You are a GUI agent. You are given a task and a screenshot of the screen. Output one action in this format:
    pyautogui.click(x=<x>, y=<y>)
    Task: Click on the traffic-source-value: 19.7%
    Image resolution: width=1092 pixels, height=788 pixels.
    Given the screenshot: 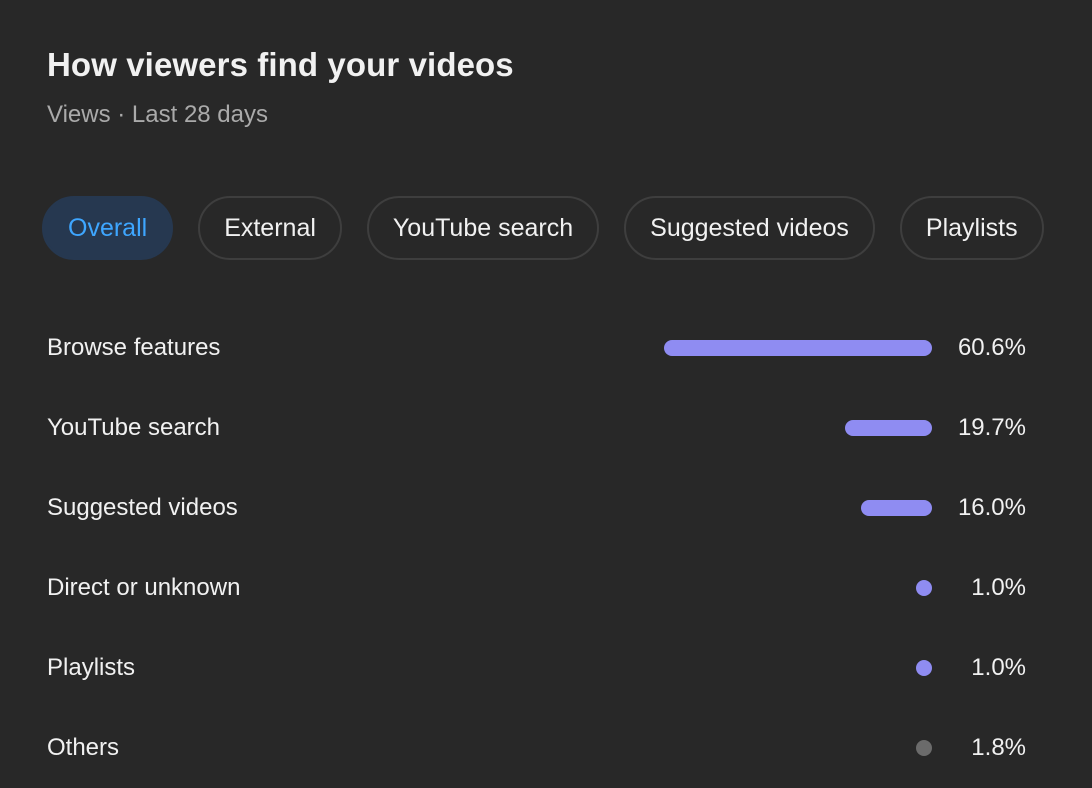 What is the action you would take?
    pyautogui.click(x=991, y=427)
    